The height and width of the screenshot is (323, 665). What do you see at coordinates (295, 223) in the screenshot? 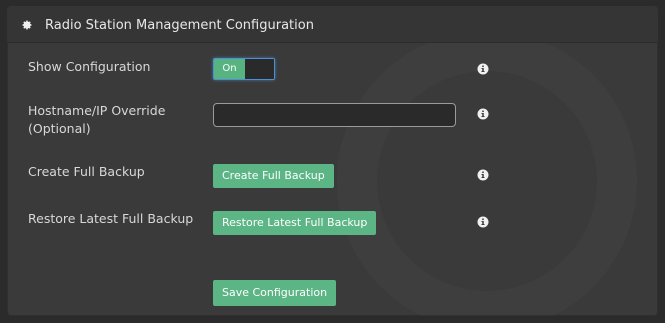
I see `restore-latest-full-backup-button: Restore Latest Full Backup` at bounding box center [295, 223].